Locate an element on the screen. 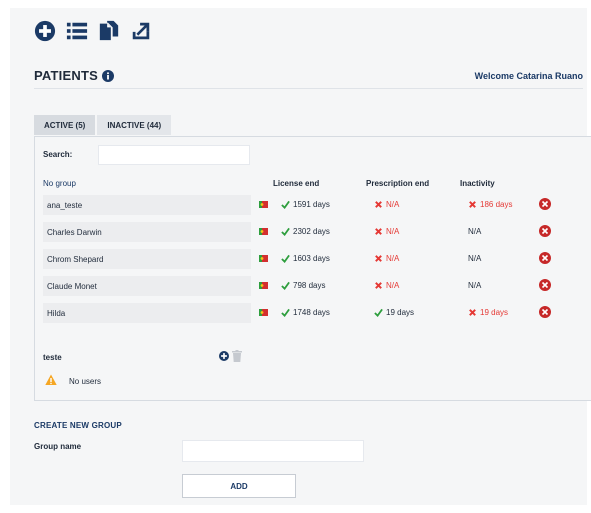  patient-name: Hilda is located at coordinates (147, 313).